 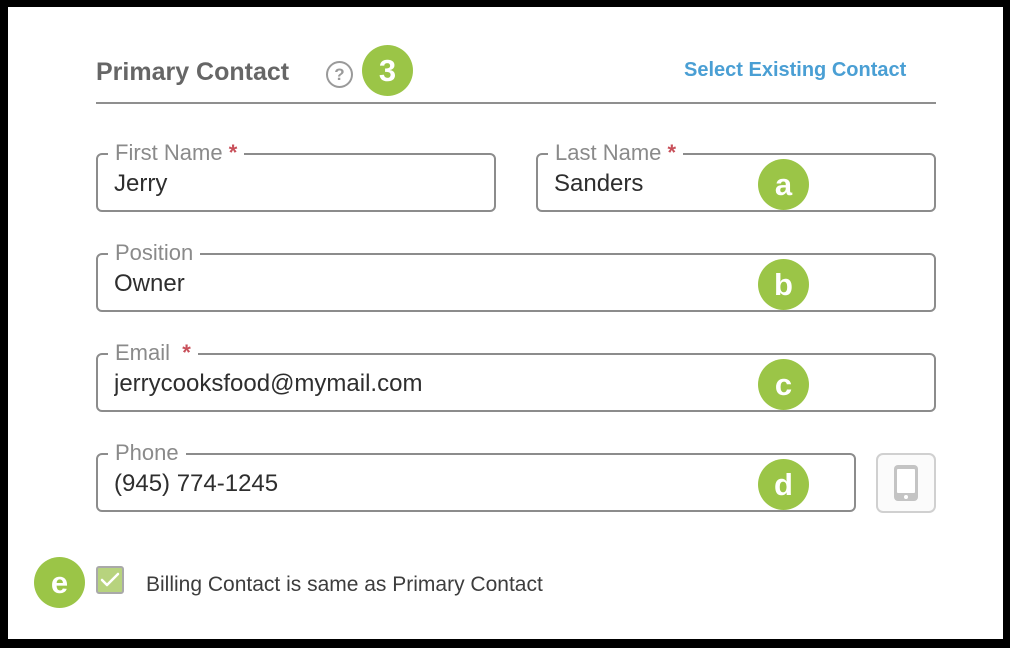 I want to click on mobile-phone-button, so click(x=906, y=483).